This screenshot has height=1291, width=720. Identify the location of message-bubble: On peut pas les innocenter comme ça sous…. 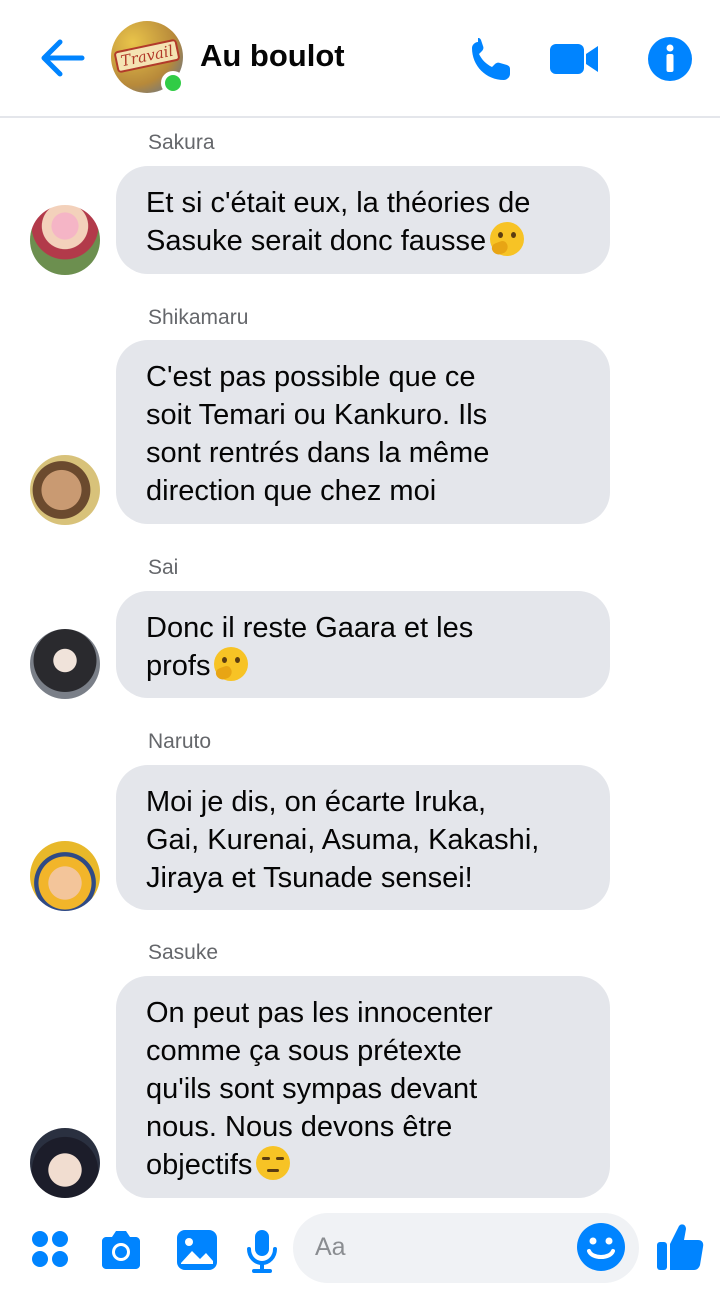
(363, 1087).